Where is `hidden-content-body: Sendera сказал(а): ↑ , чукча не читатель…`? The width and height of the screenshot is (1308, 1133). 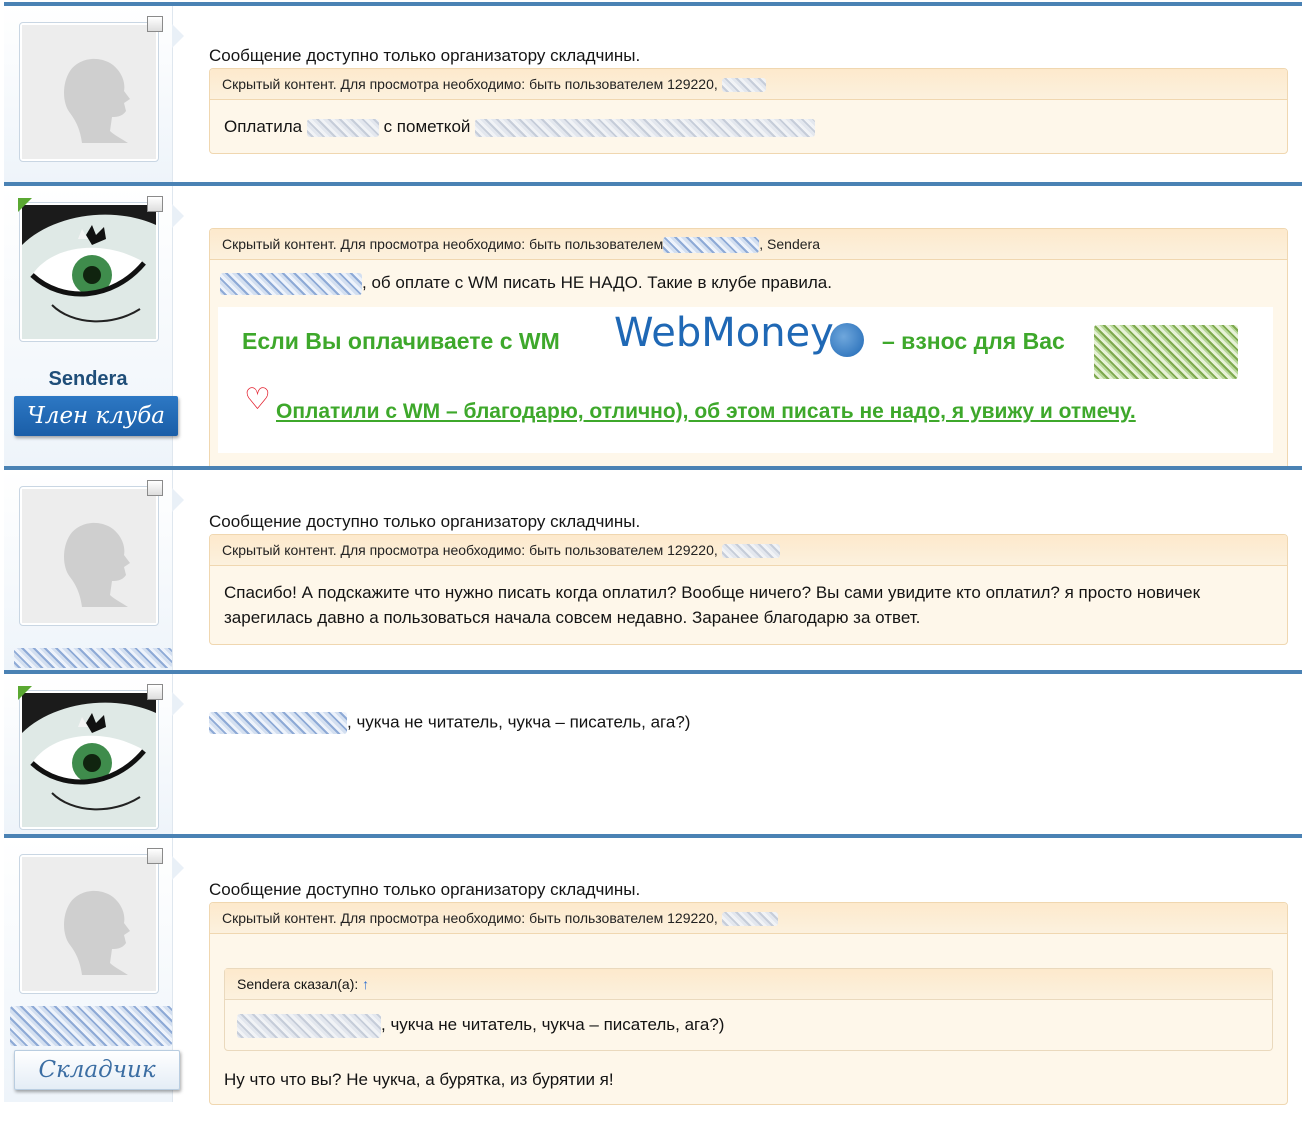 hidden-content-body: Sendera сказал(а): ↑ , чукча не читатель… is located at coordinates (748, 1019).